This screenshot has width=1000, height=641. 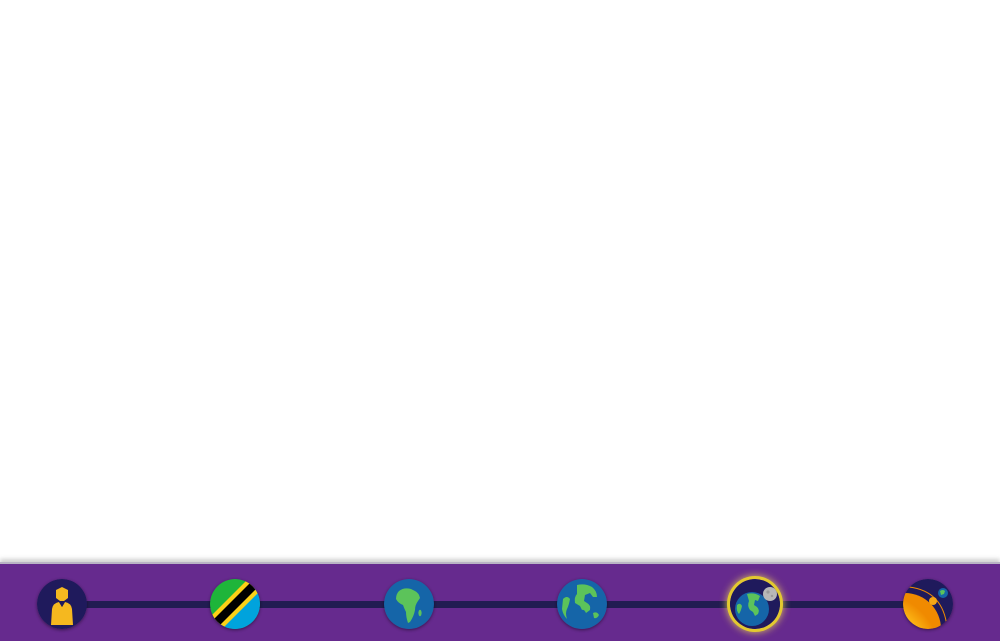 I want to click on earth-moon-icon, so click(x=755, y=604).